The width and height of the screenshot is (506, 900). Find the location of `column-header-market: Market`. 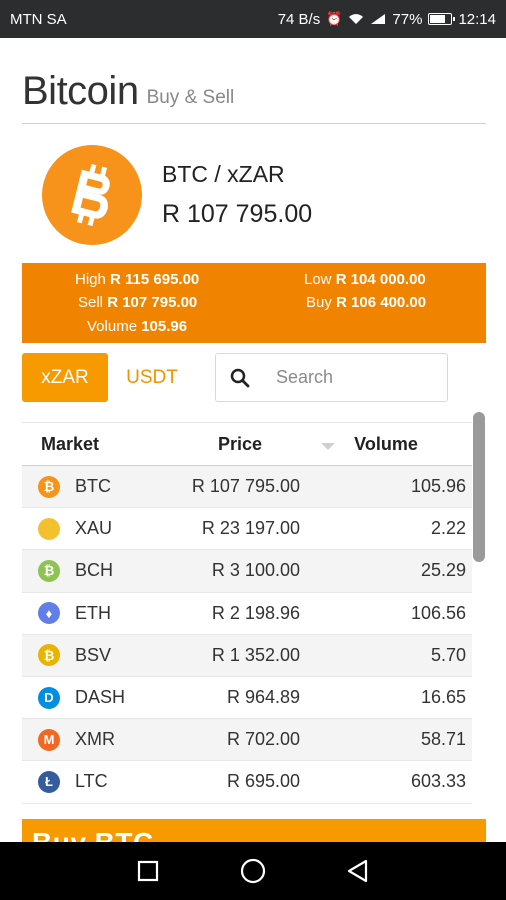

column-header-market: Market is located at coordinates (101, 444).